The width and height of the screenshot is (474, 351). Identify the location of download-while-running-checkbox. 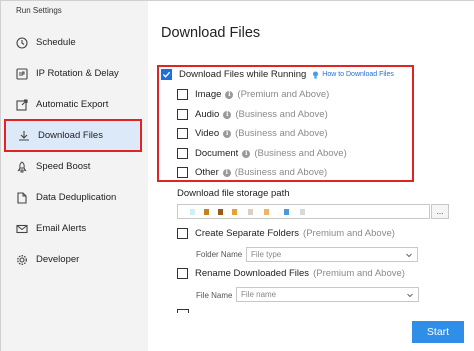
(166, 74).